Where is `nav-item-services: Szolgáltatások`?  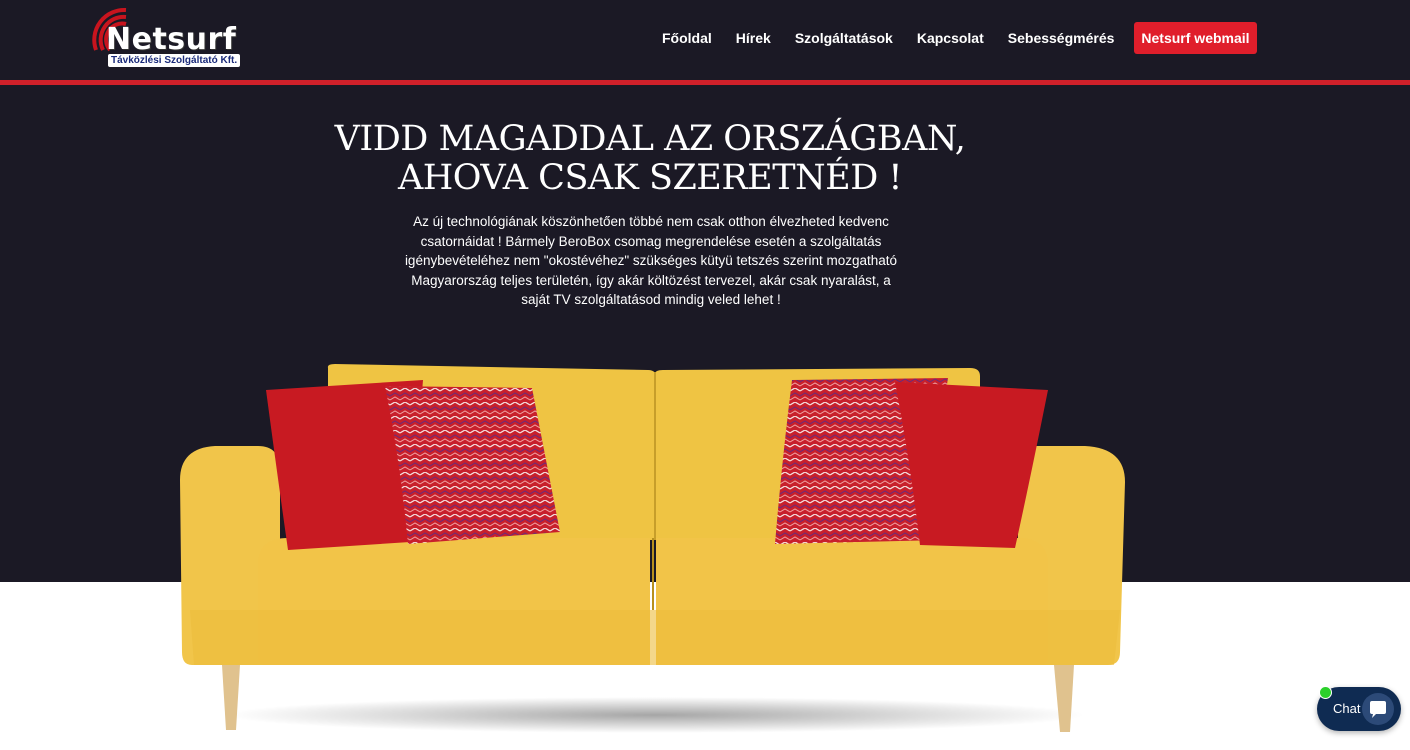 nav-item-services: Szolgáltatások is located at coordinates (844, 38).